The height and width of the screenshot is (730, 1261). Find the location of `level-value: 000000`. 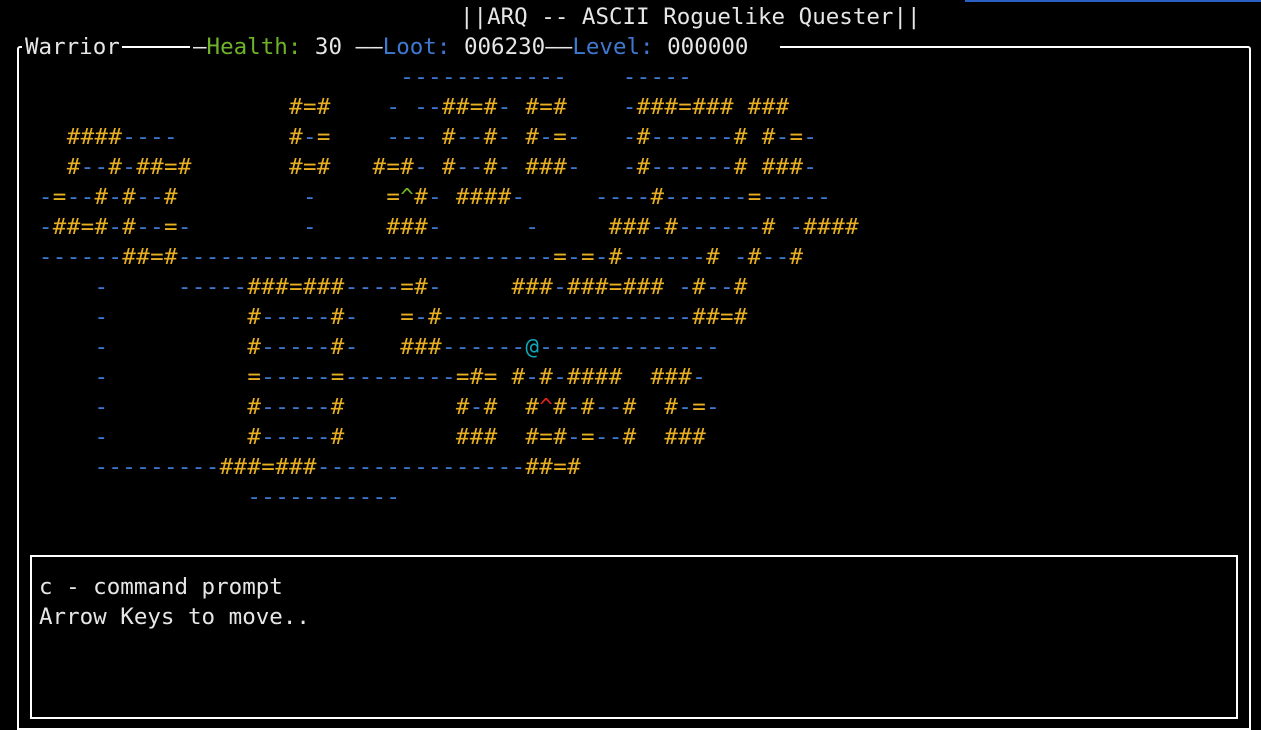

level-value: 000000 is located at coordinates (708, 47).